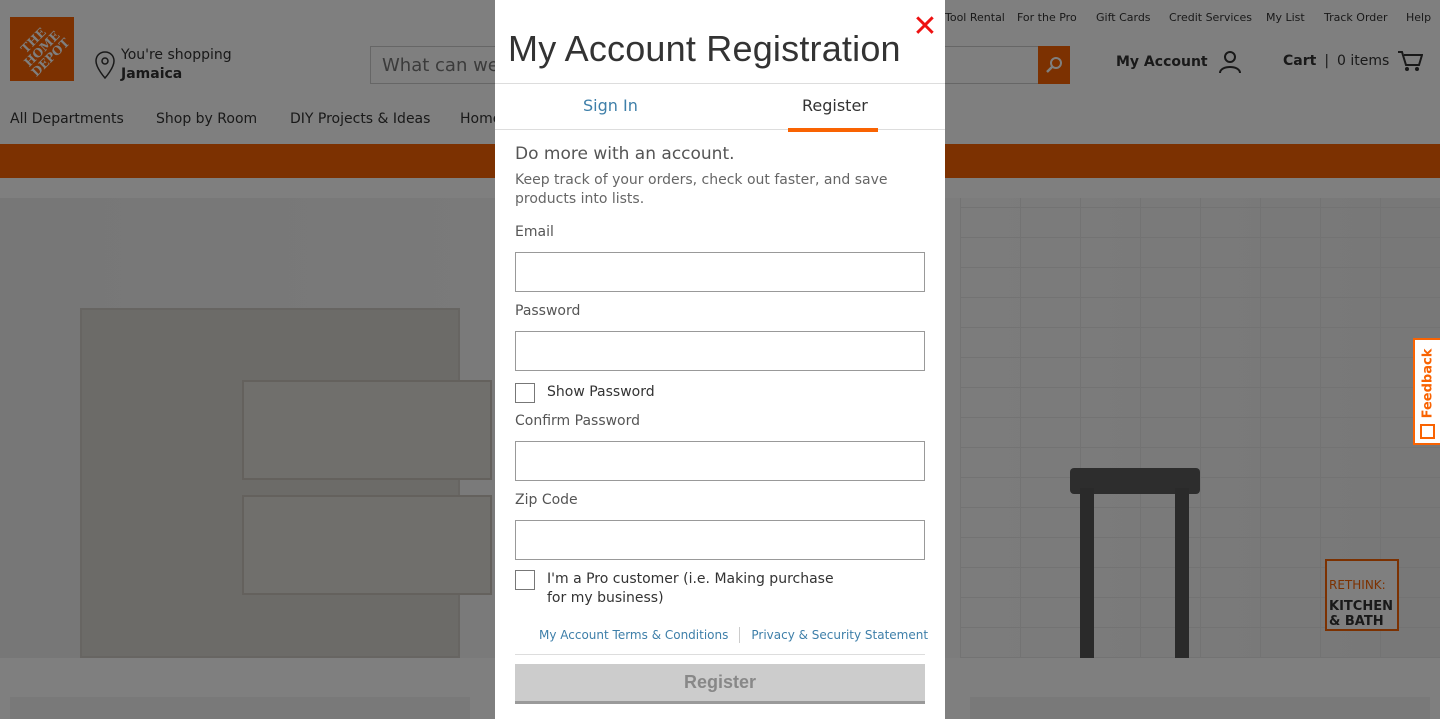  Describe the element at coordinates (534, 232) in the screenshot. I see `email-label: Email` at that location.